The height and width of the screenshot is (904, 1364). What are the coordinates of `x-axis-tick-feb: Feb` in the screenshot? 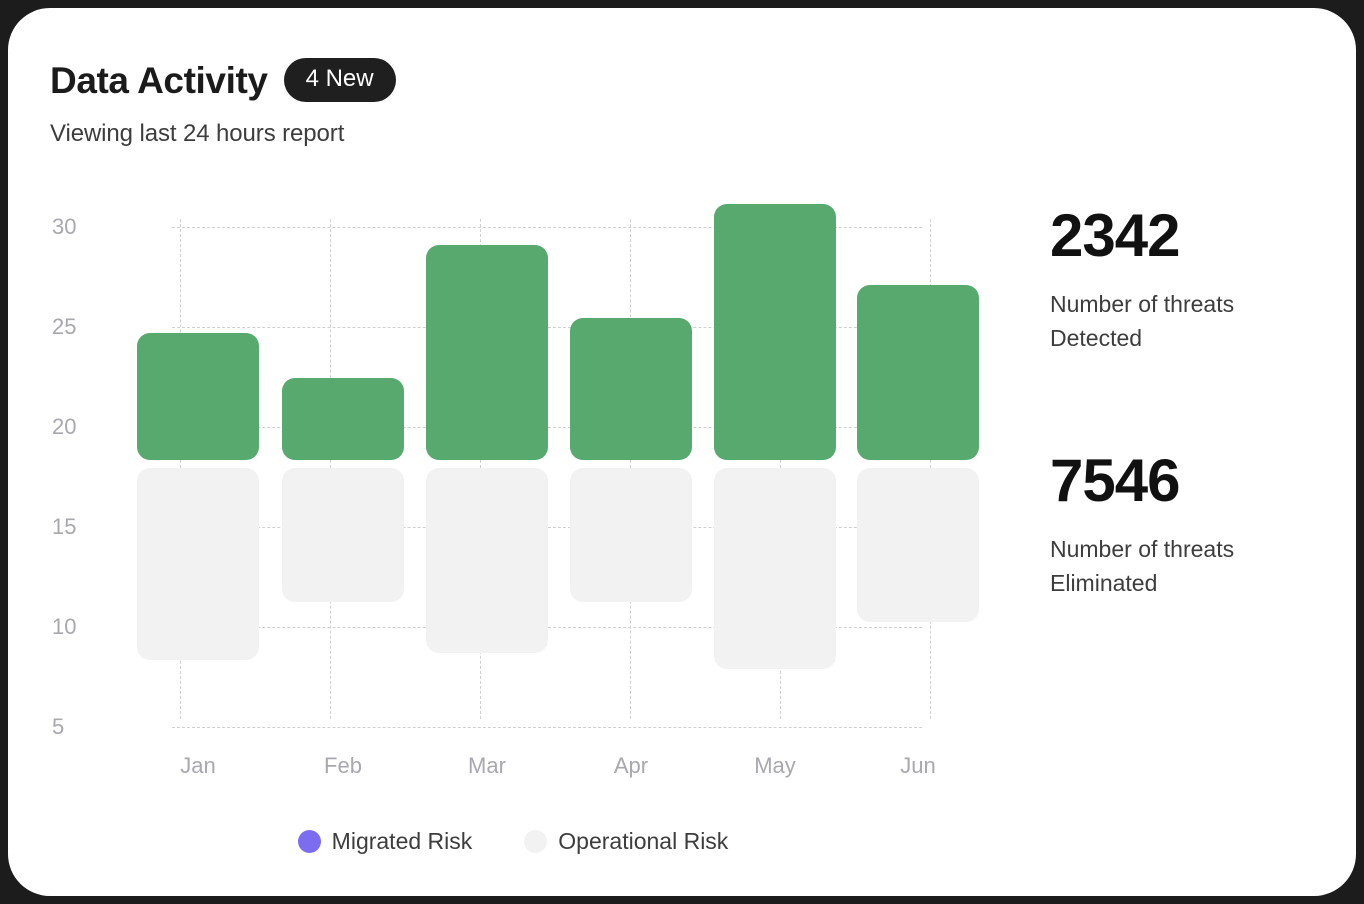 It's located at (343, 765).